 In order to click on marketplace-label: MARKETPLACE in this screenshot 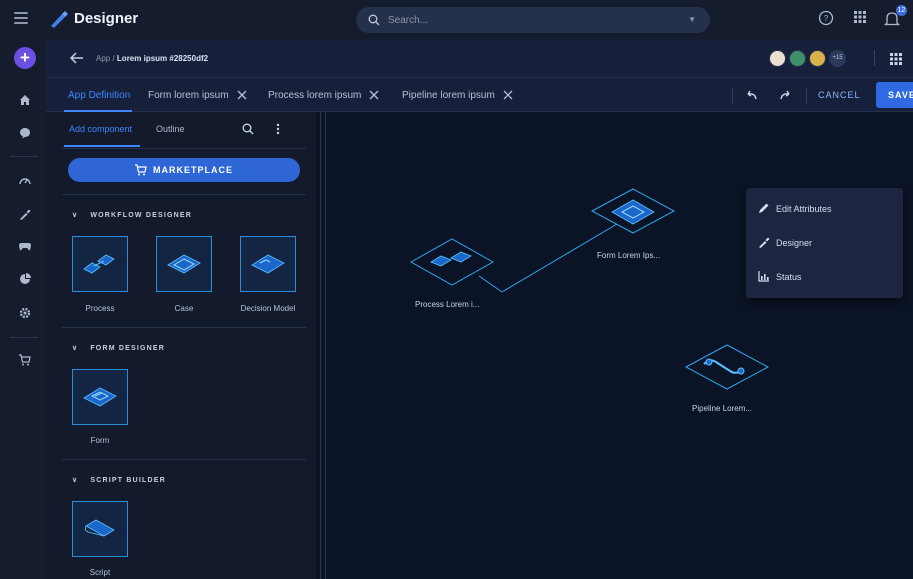, I will do `click(193, 170)`.